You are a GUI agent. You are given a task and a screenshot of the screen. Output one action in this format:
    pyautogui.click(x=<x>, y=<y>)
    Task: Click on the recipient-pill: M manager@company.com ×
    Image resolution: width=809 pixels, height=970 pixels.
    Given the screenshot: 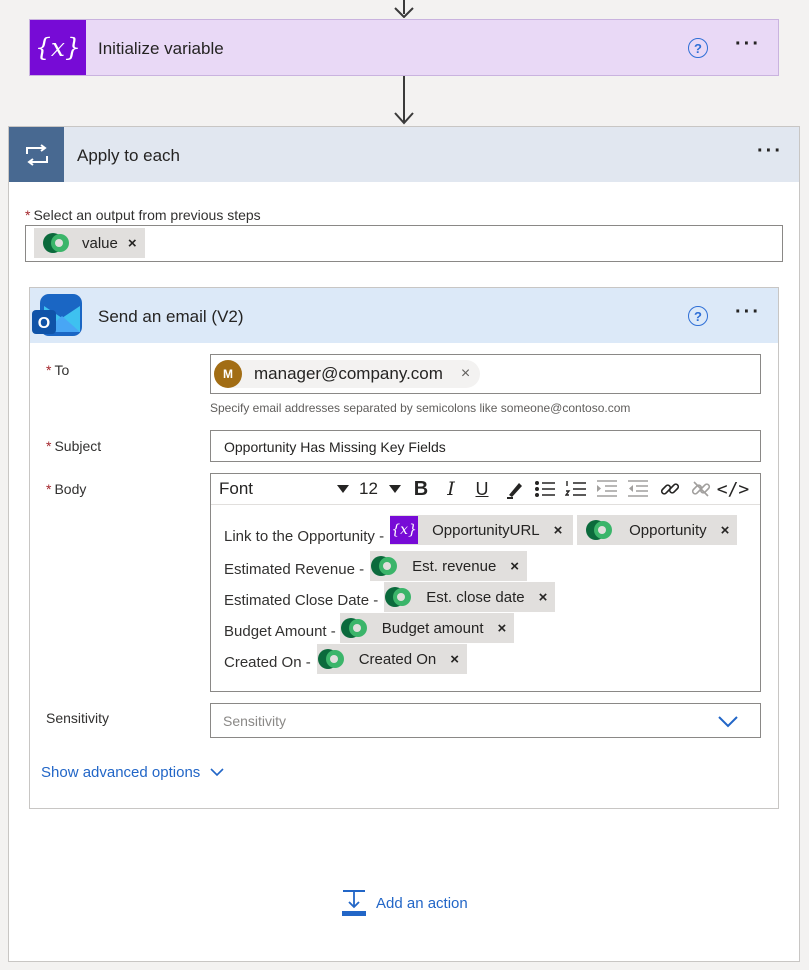 What is the action you would take?
    pyautogui.click(x=347, y=374)
    